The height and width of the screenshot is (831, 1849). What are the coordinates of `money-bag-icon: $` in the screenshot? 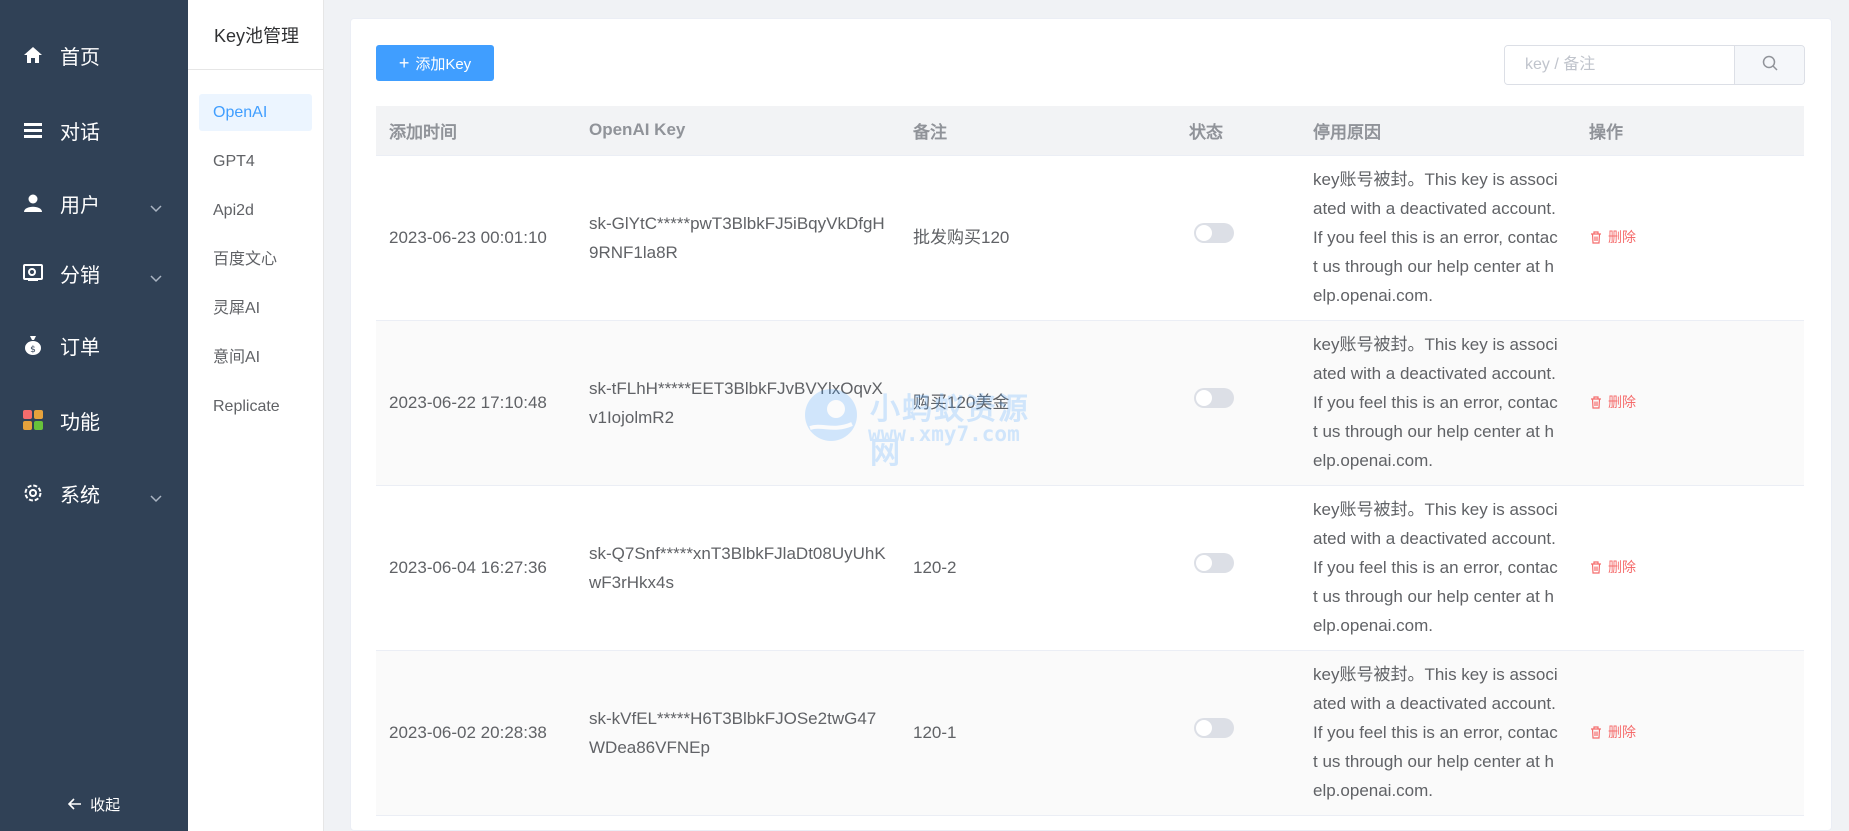 It's located at (33, 345).